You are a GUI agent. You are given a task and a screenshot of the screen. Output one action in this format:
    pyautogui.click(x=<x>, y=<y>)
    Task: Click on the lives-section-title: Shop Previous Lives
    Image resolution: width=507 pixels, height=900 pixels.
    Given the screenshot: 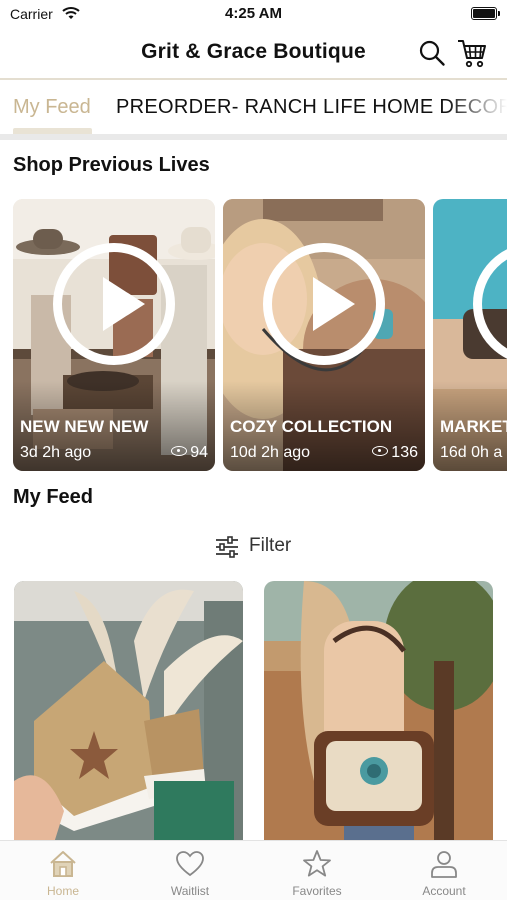 What is the action you would take?
    pyautogui.click(x=111, y=165)
    